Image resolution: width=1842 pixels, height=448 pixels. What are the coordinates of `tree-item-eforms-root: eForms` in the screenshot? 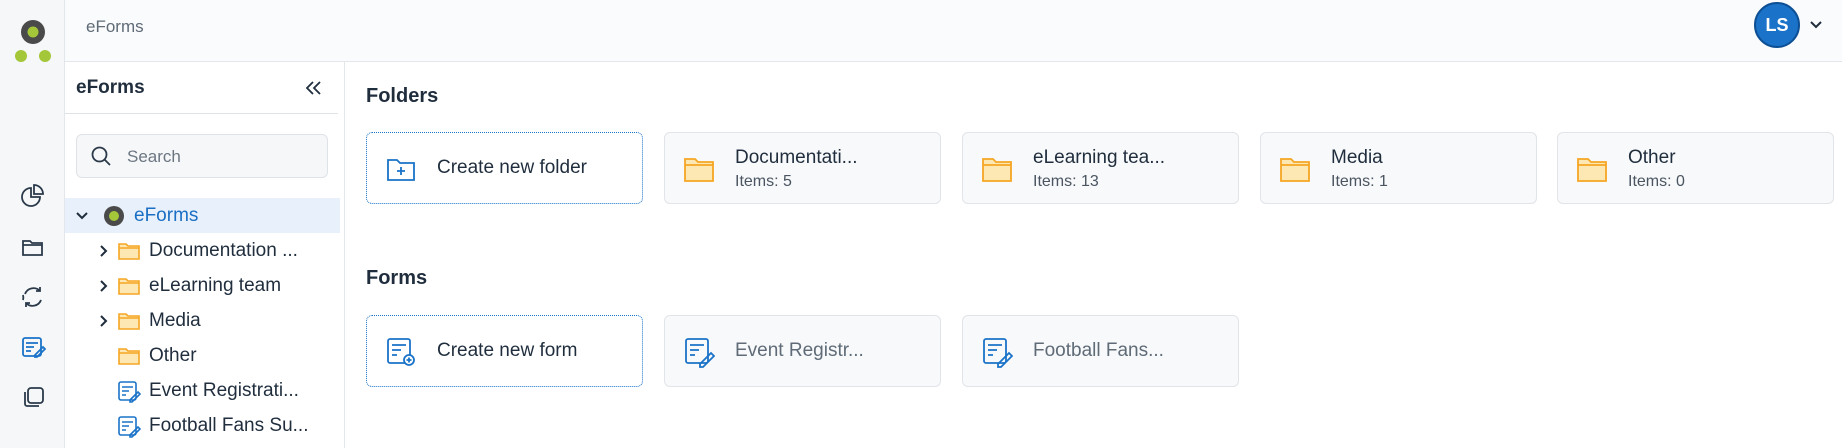 It's located at (202, 215).